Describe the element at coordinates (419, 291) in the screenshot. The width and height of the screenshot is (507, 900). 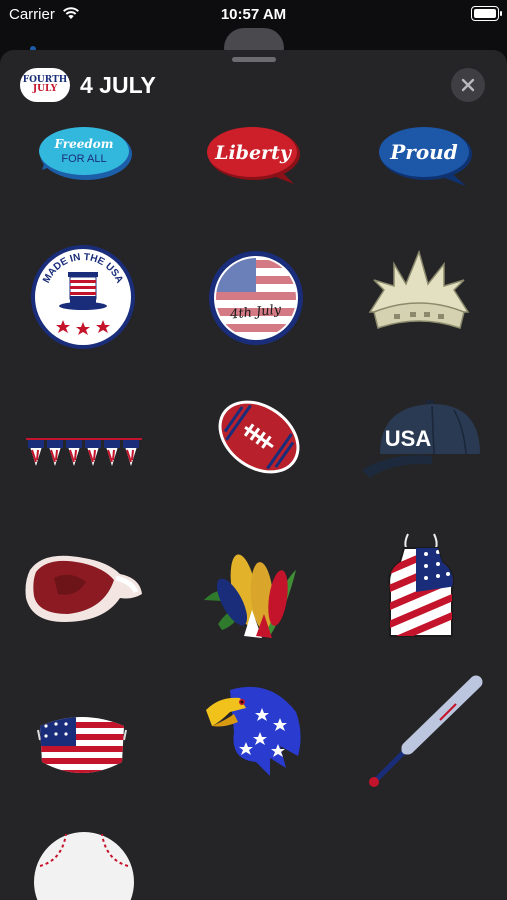
I see `sticker-liberty-crown` at that location.